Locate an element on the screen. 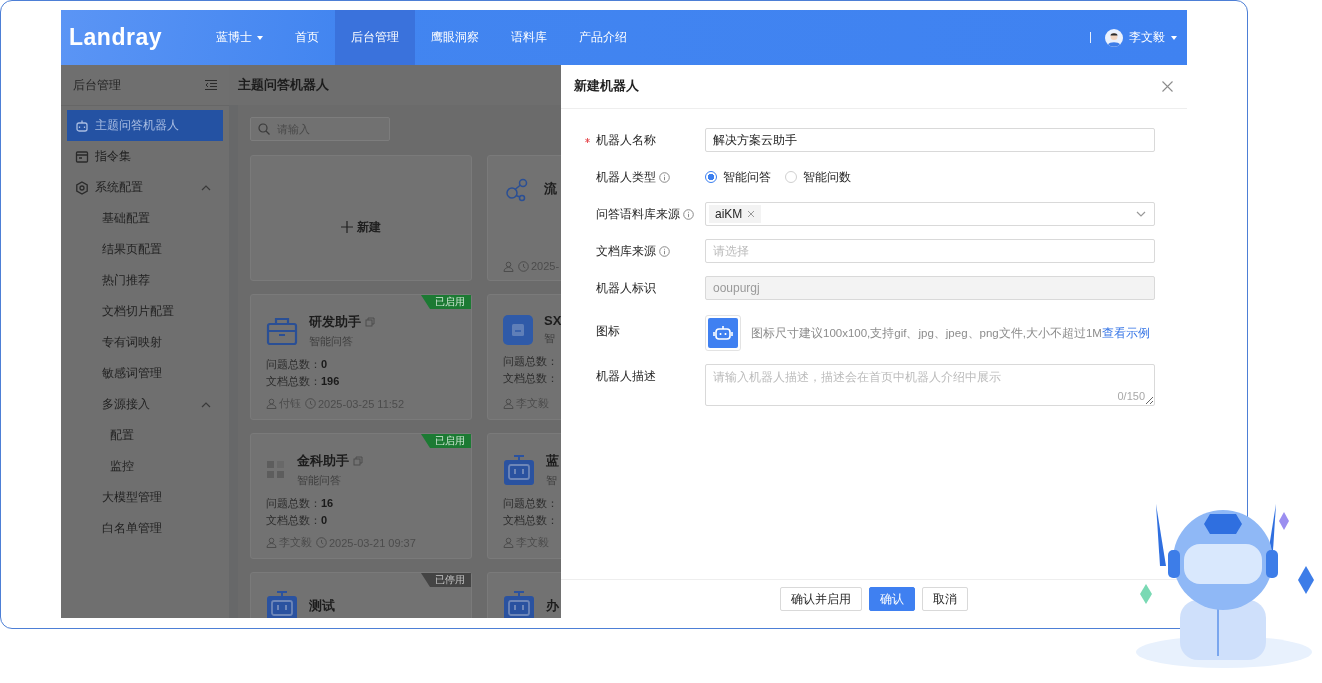  sidebar-item: 大模型管理 is located at coordinates (145, 497).